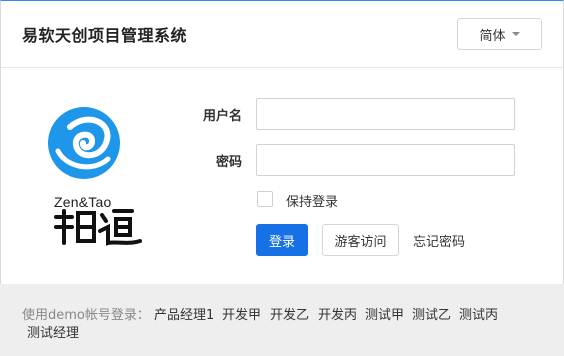 This screenshot has height=356, width=564. I want to click on username-label: 用户名, so click(222, 116).